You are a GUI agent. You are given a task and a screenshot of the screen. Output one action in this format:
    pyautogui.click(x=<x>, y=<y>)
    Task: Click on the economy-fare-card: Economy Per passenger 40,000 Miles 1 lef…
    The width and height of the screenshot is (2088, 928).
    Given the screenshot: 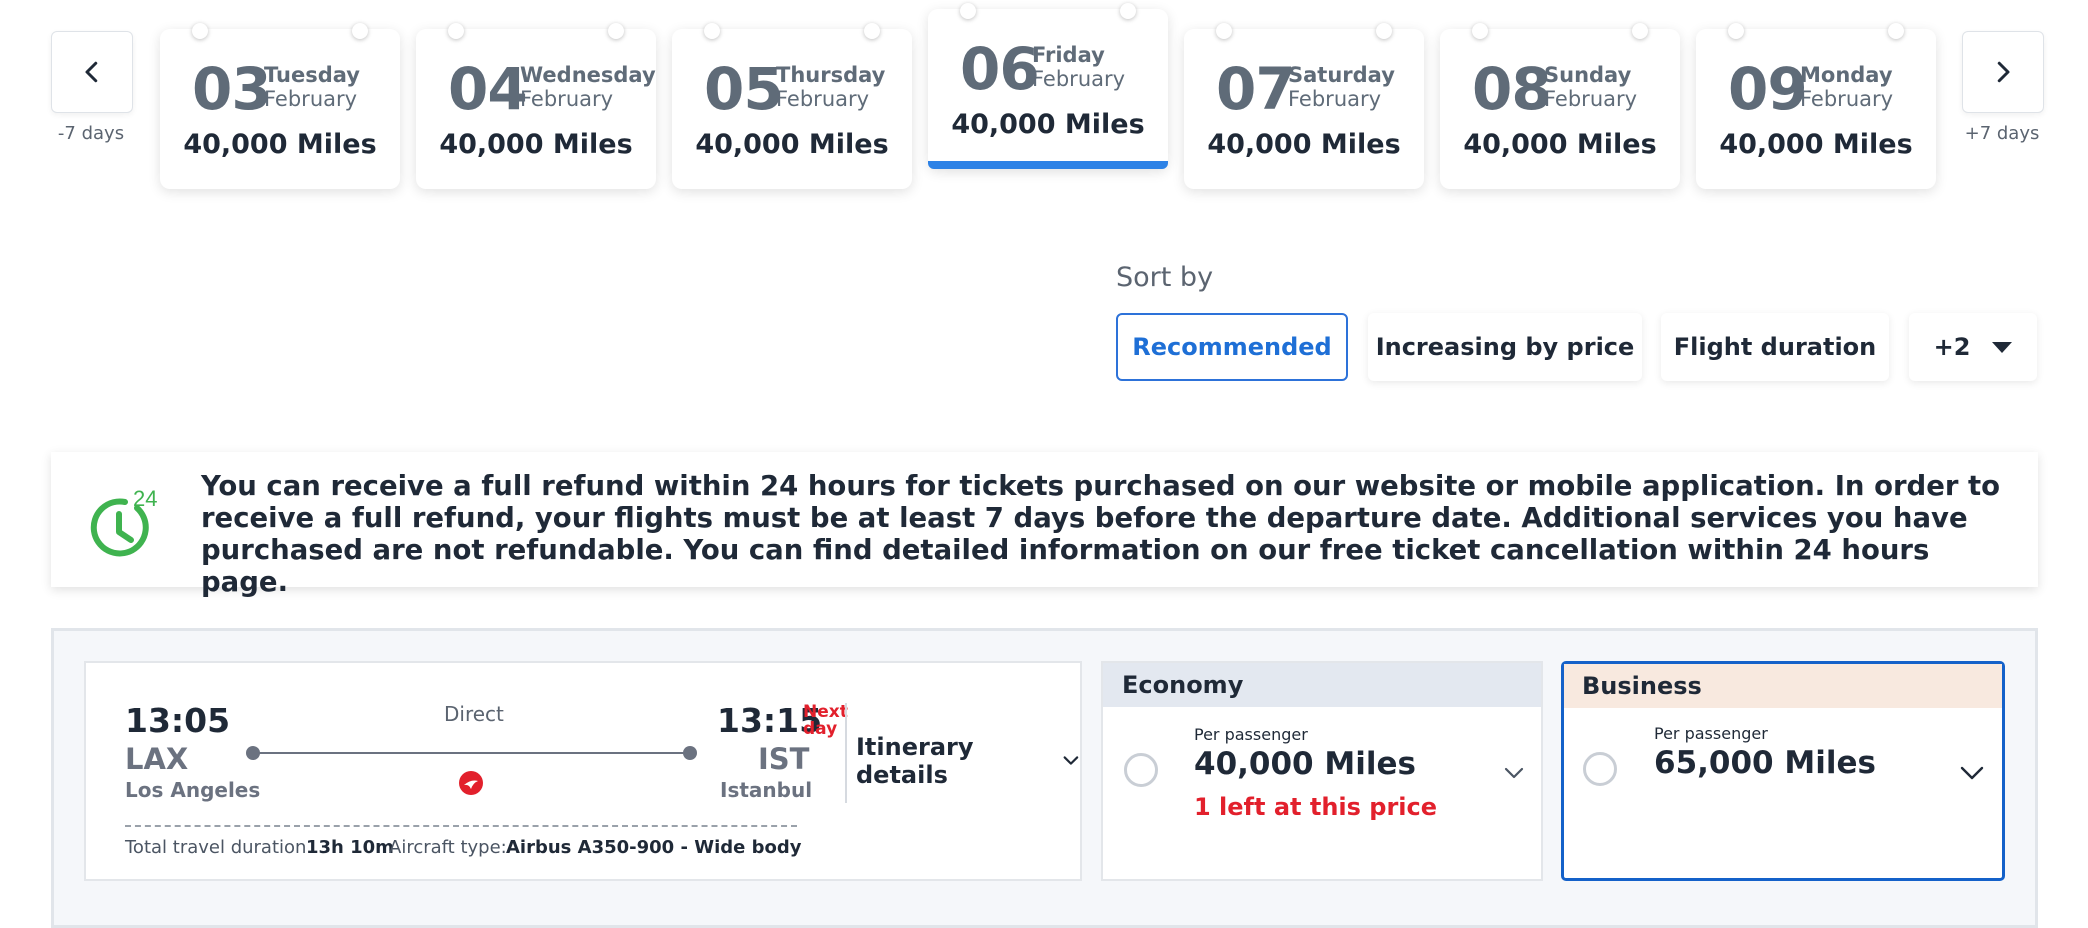 What is the action you would take?
    pyautogui.click(x=1322, y=771)
    